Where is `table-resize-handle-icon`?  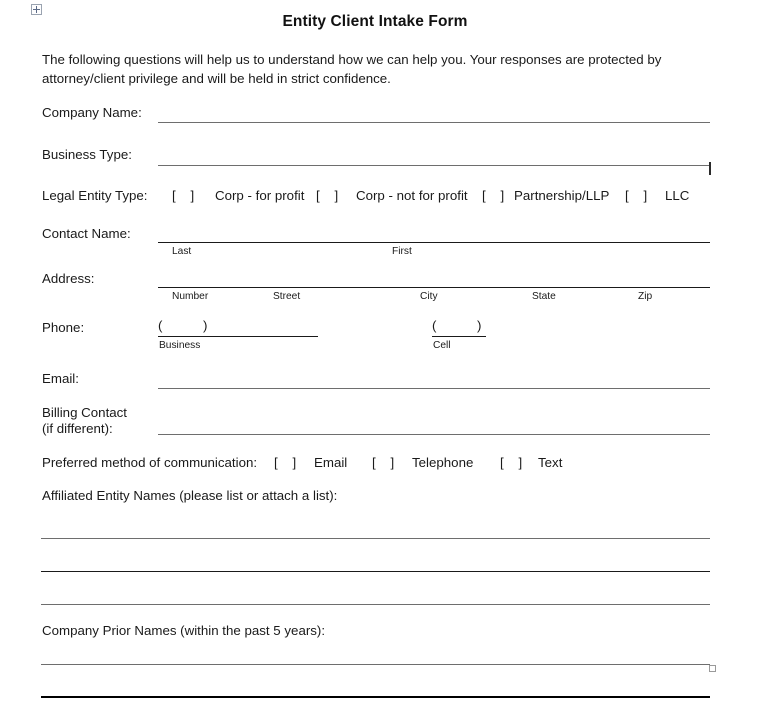 table-resize-handle-icon is located at coordinates (712, 668).